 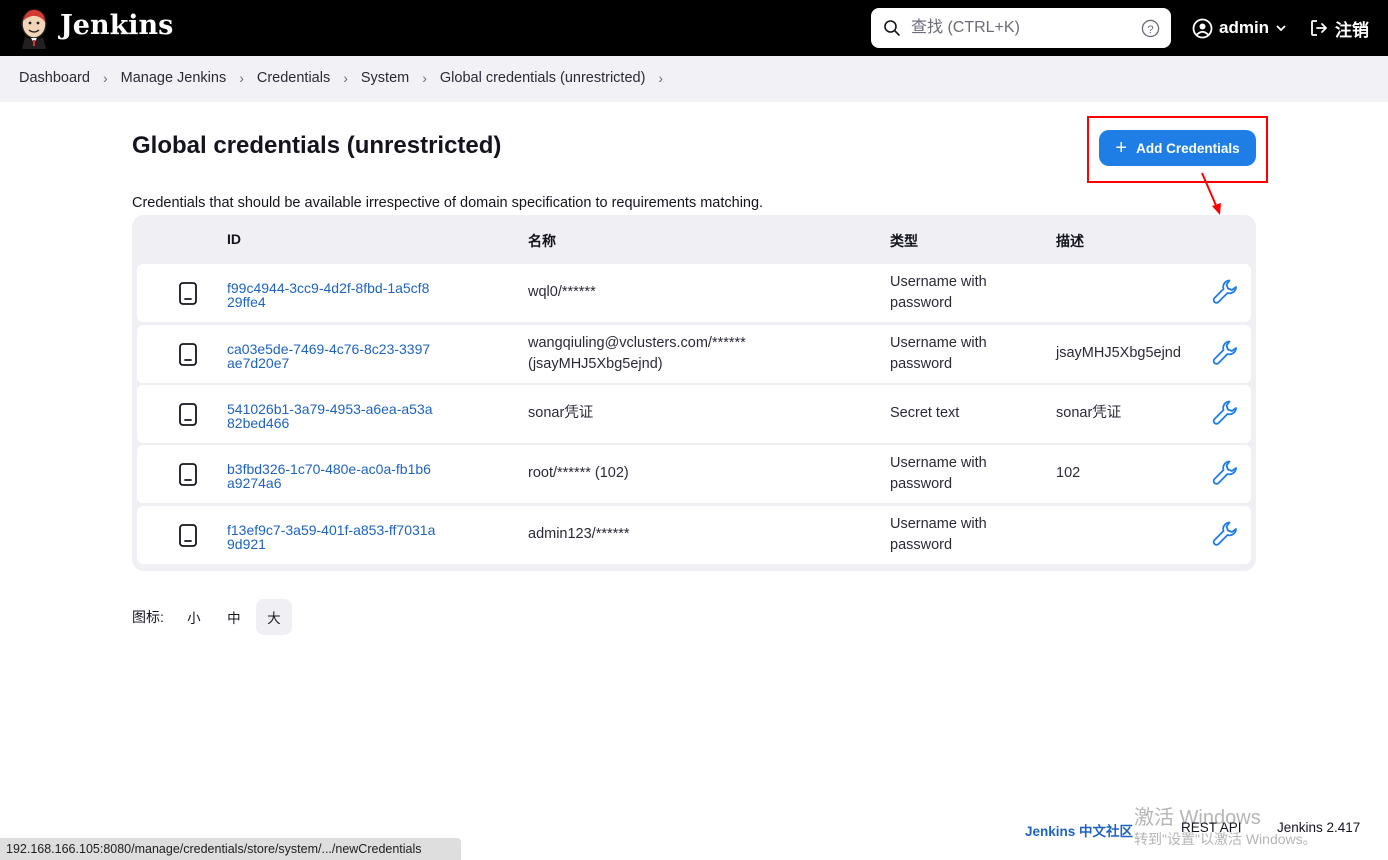 I want to click on breadcrumb-item-system: System, so click(x=385, y=78).